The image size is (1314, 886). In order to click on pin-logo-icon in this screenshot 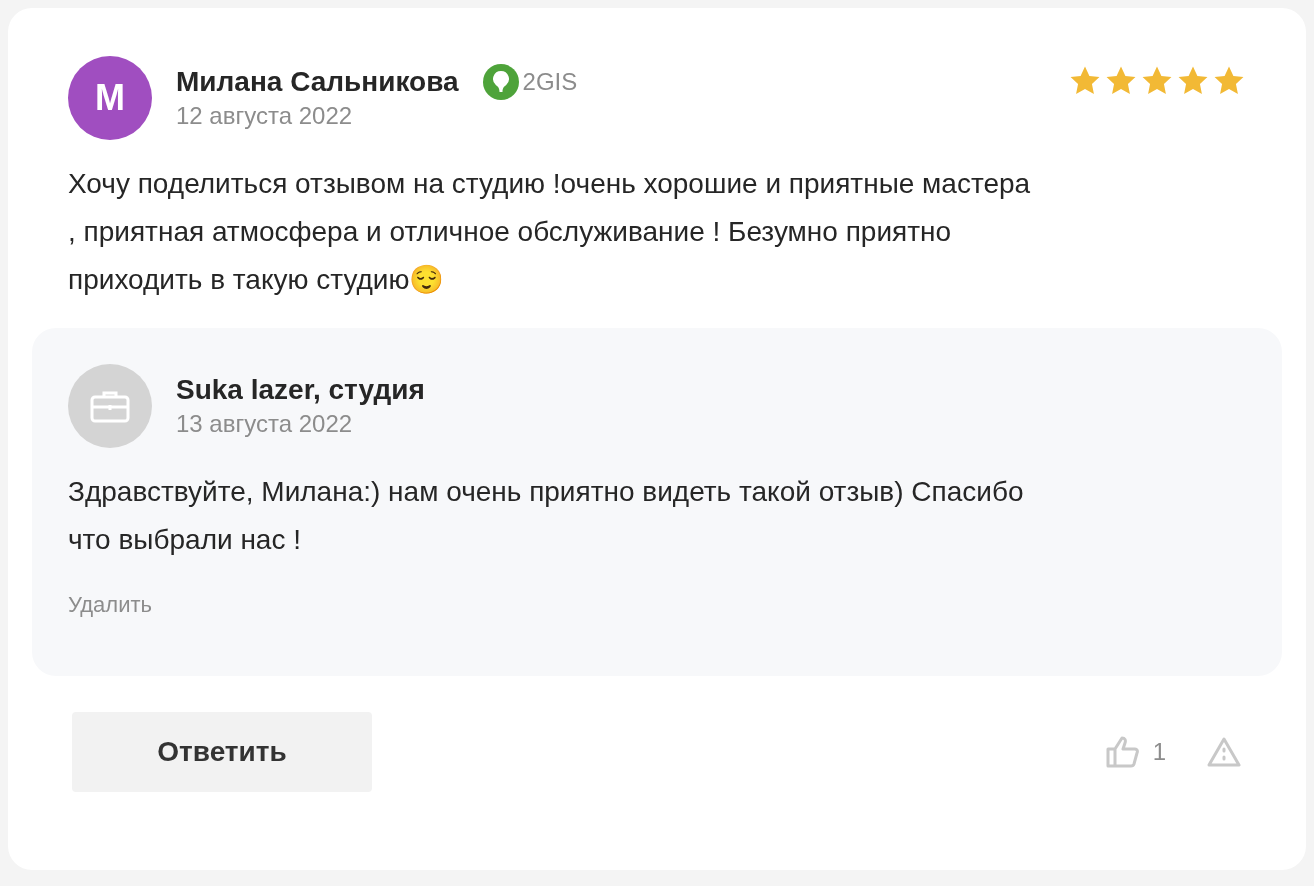, I will do `click(500, 82)`.